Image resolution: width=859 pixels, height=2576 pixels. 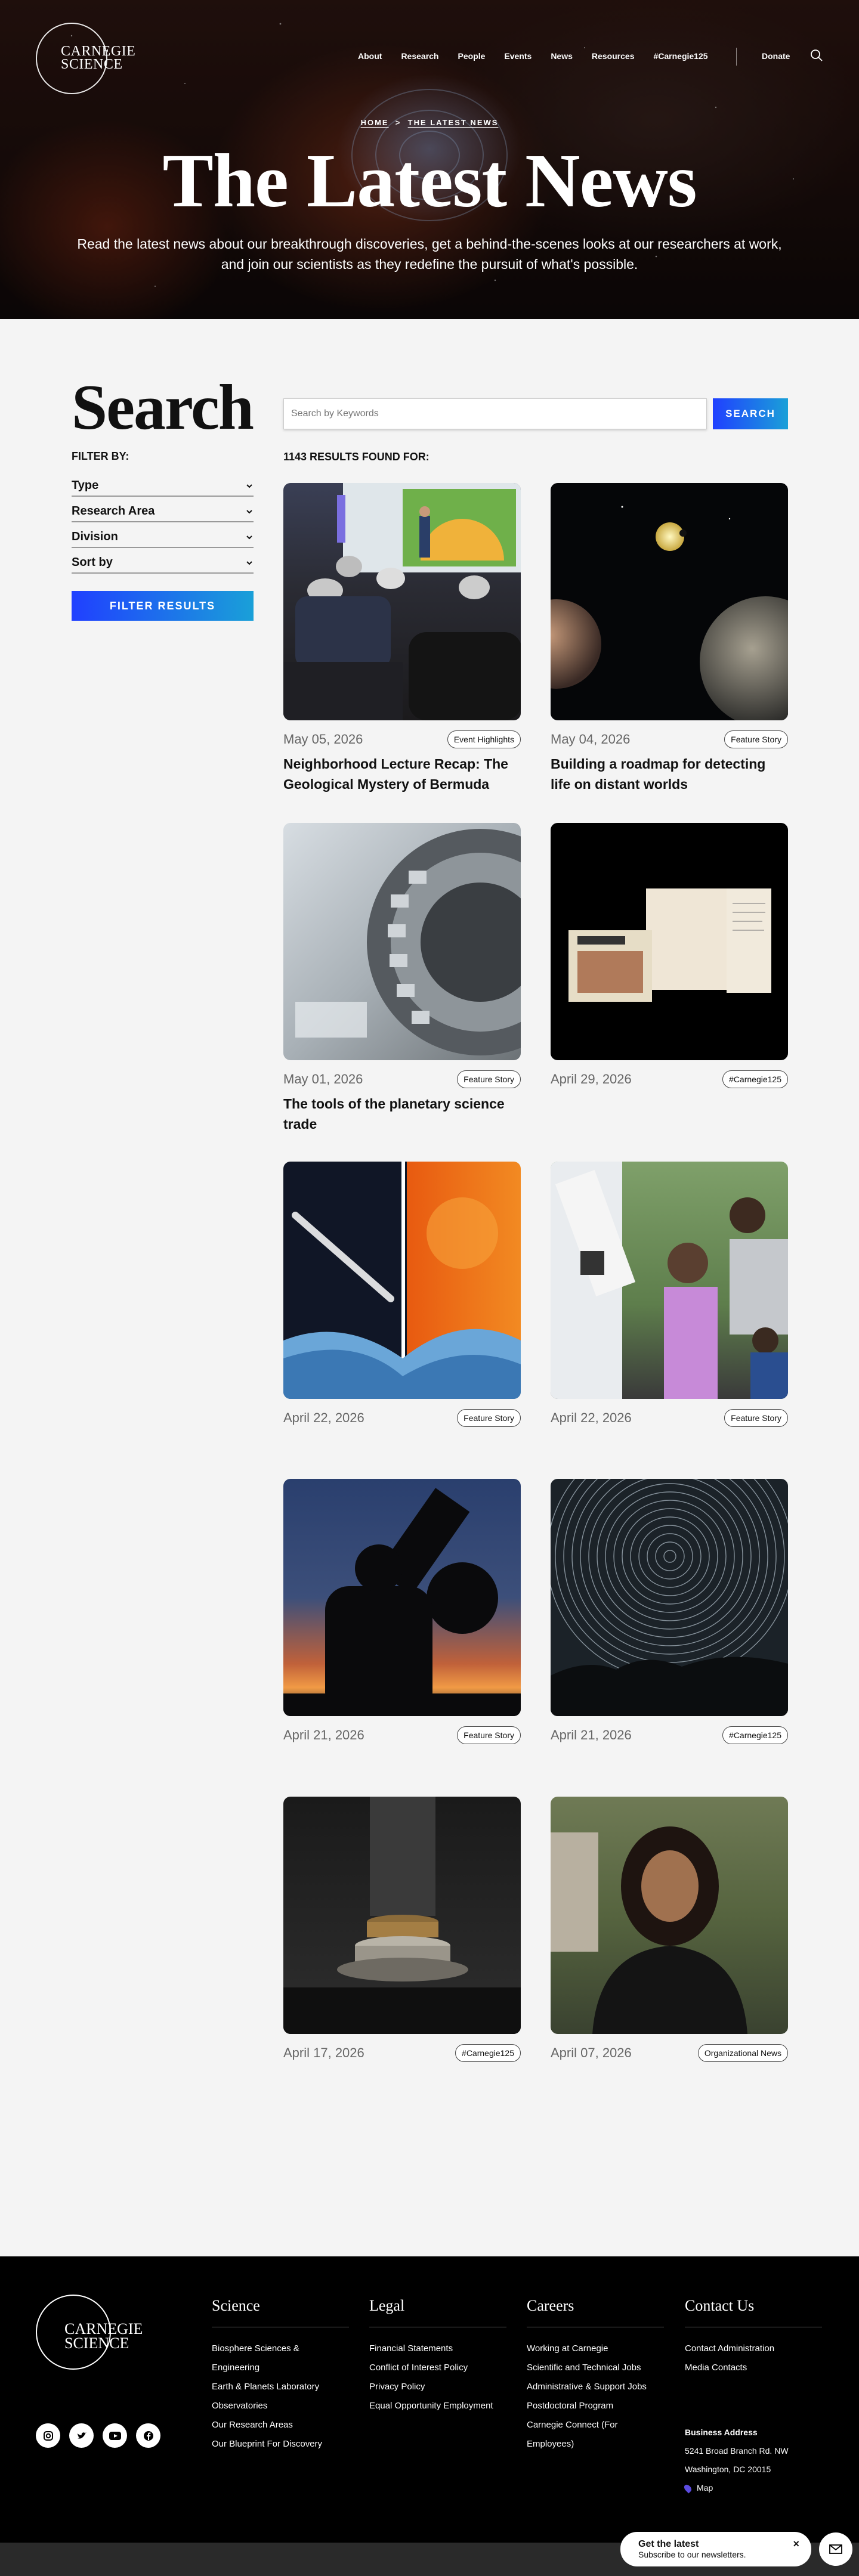 I want to click on news-card: April 17, 2026 #Carnegie125, so click(x=402, y=1930).